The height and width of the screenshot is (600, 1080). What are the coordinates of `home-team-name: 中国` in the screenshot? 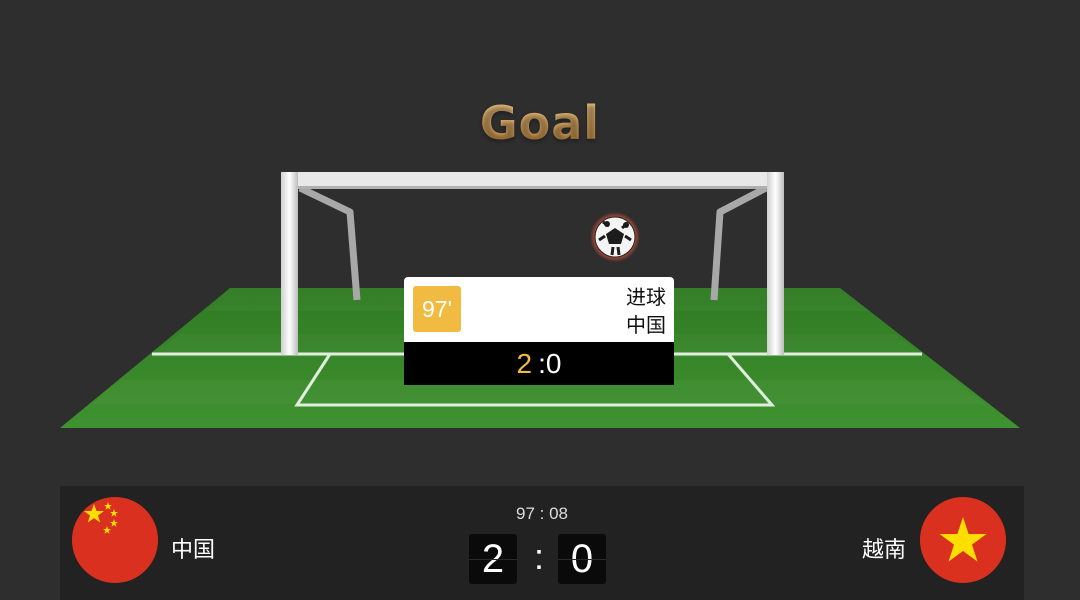 It's located at (193, 550).